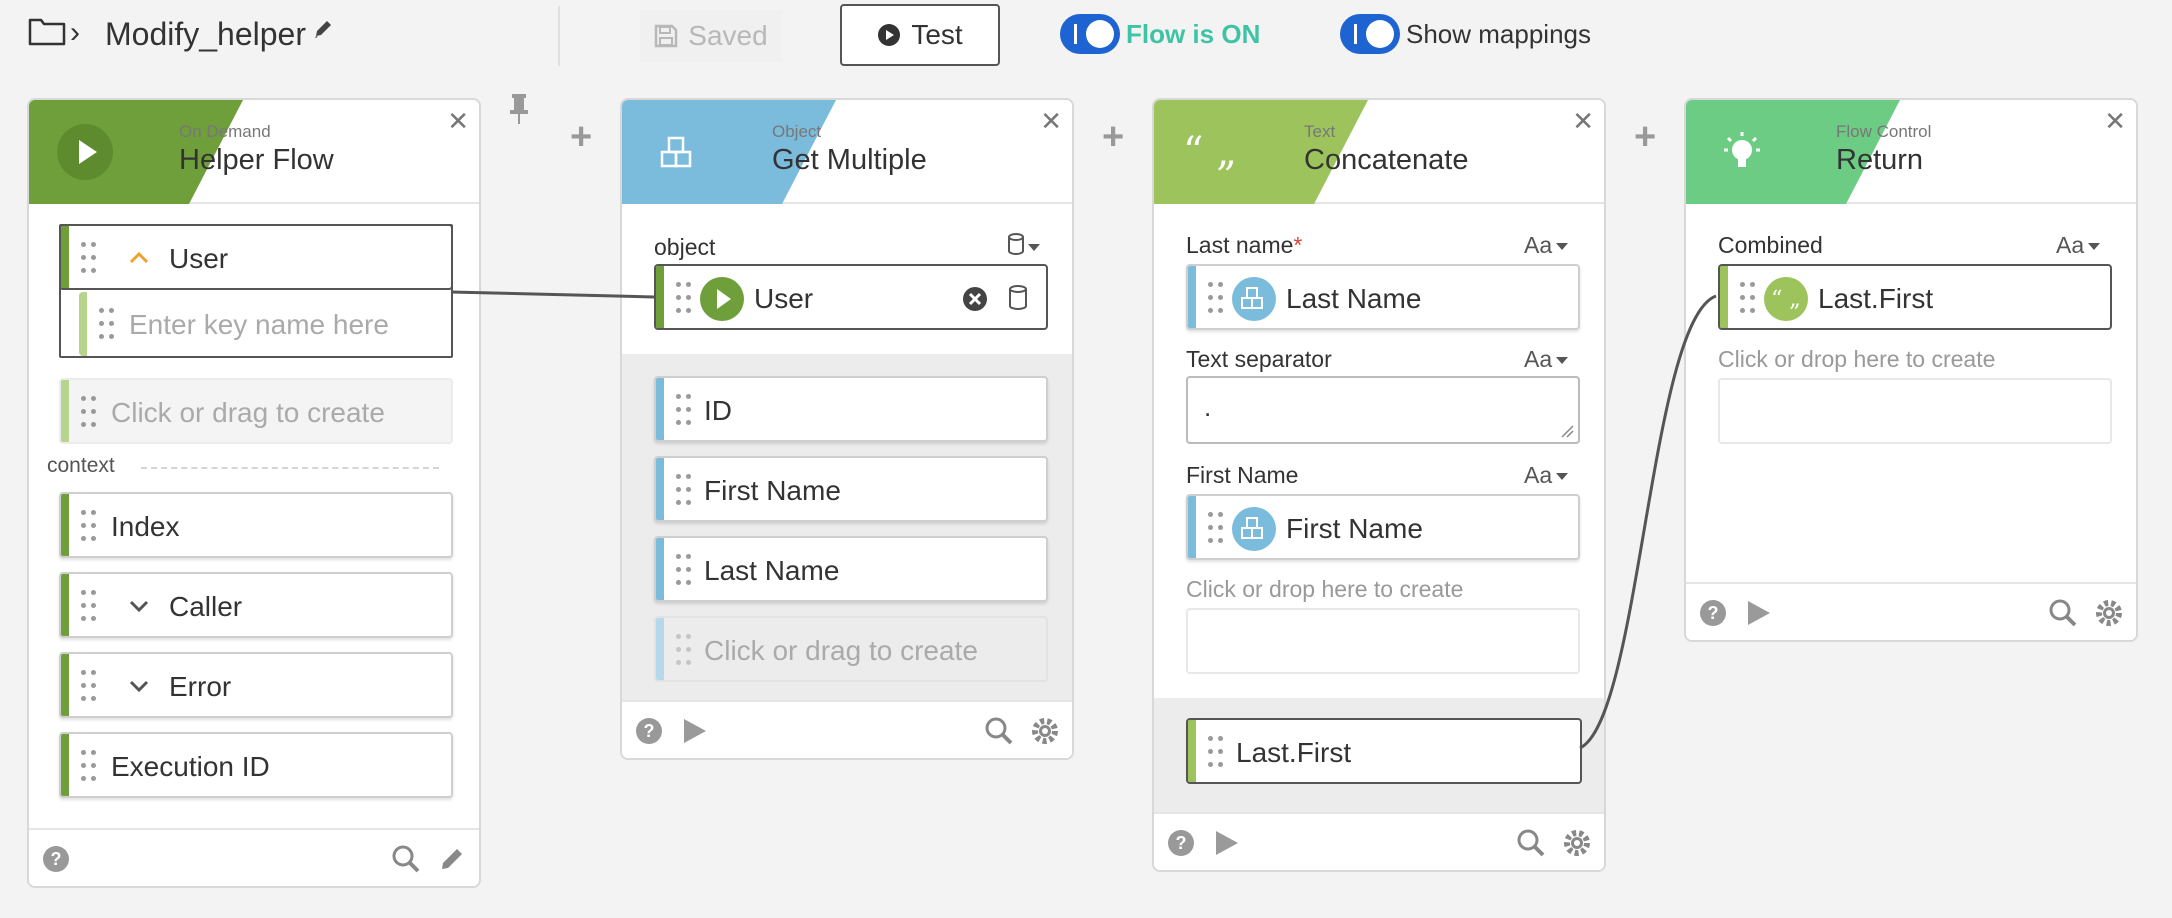 The height and width of the screenshot is (918, 2172). I want to click on error-pill: Error, so click(256, 685).